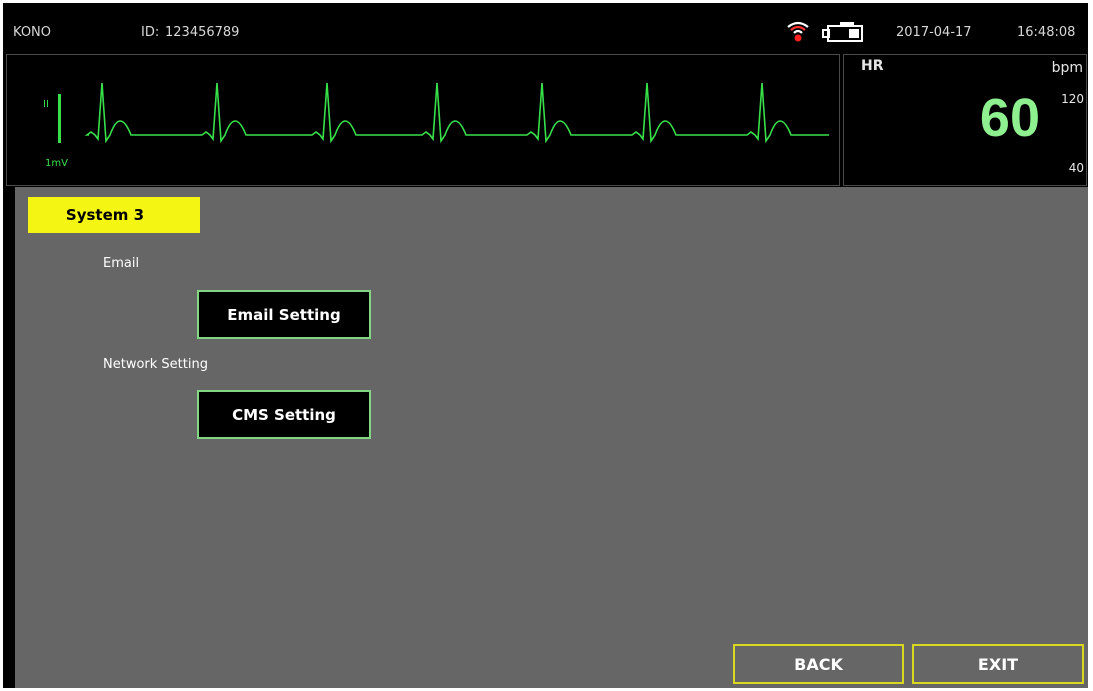 The height and width of the screenshot is (691, 1093). Describe the element at coordinates (545, 28) in the screenshot. I see `status-bar: KONO ID: 123456789 2017-04-17 16:48:08` at that location.